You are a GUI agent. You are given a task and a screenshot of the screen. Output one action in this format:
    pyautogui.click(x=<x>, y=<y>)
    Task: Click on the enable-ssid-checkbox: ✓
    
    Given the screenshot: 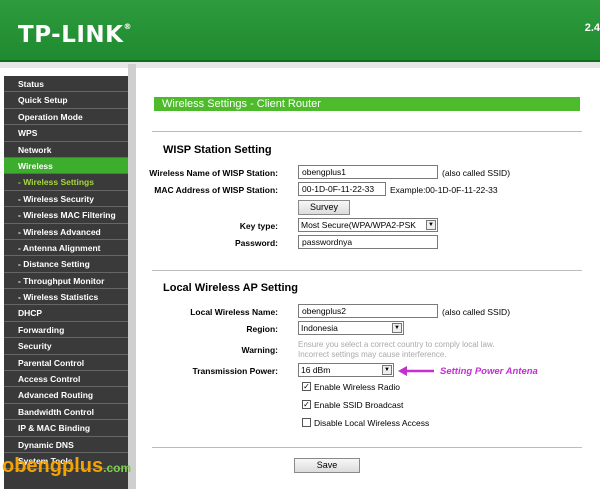 What is the action you would take?
    pyautogui.click(x=306, y=404)
    